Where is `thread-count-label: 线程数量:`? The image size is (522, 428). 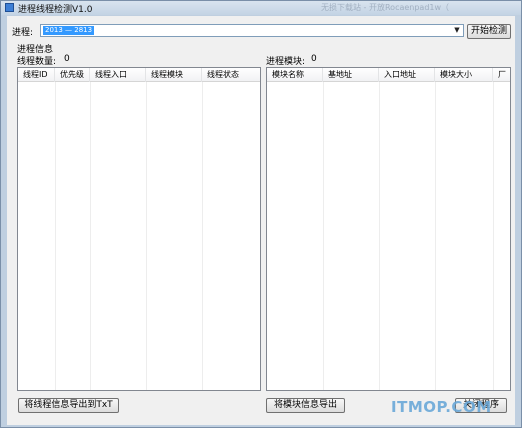
thread-count-label: 线程数量: is located at coordinates (37, 62).